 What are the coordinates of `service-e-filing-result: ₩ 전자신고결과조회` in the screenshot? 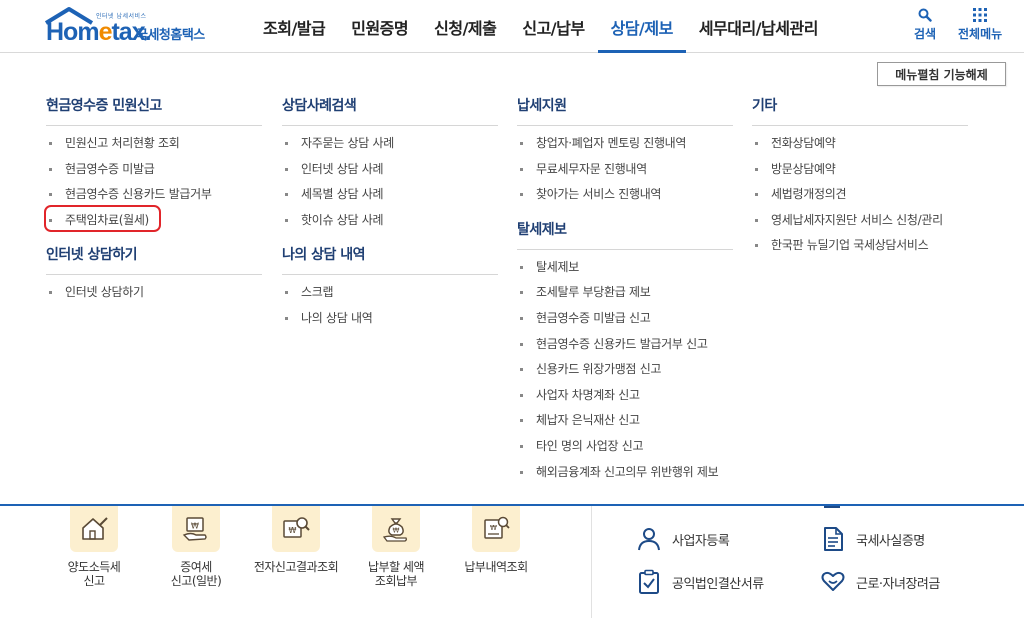 It's located at (296, 540).